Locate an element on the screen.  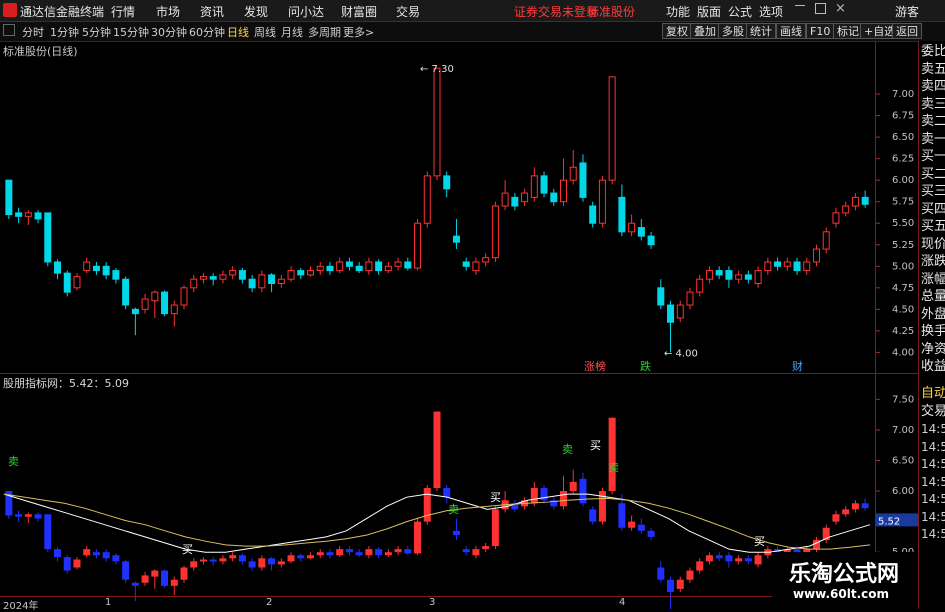
guest-label: 游客 is located at coordinates (907, 11).